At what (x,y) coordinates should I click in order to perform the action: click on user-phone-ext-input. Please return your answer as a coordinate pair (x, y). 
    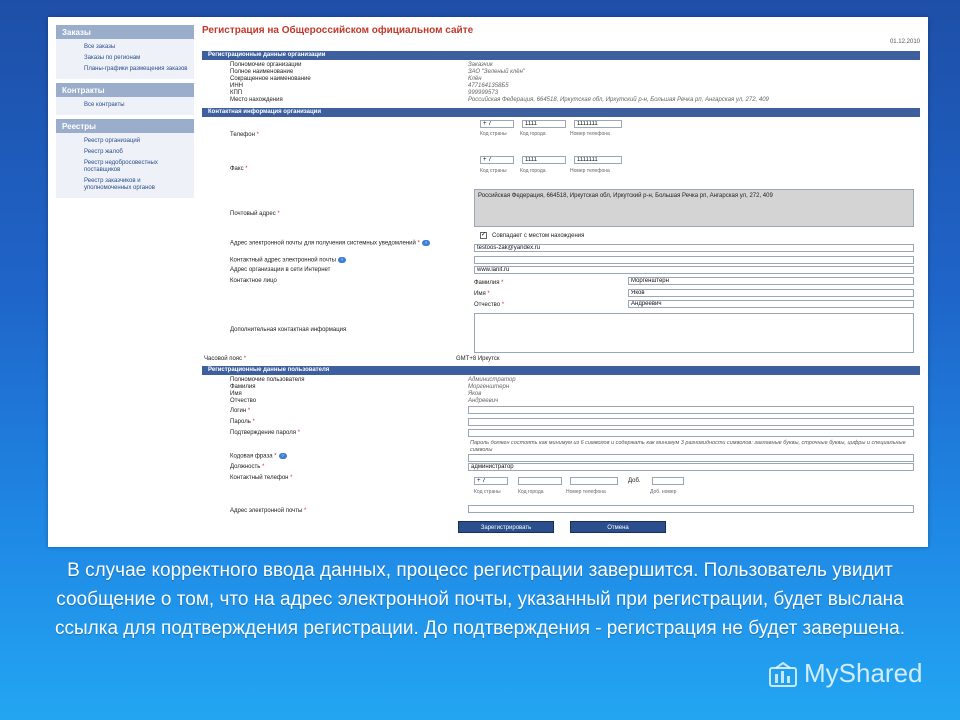
    Looking at the image, I should click on (668, 481).